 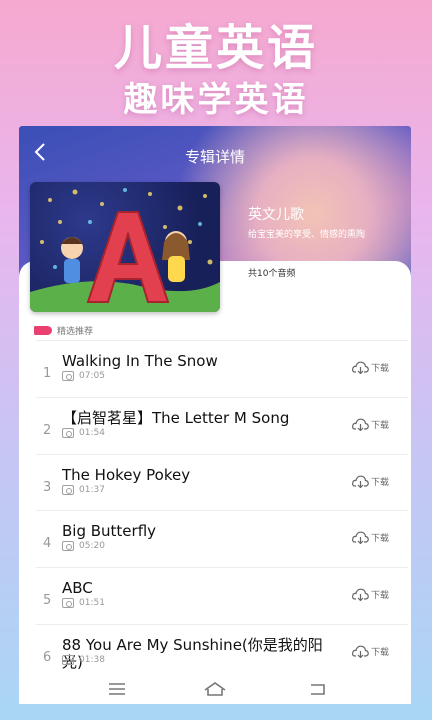 I want to click on track-duration: 05:20, so click(x=92, y=546).